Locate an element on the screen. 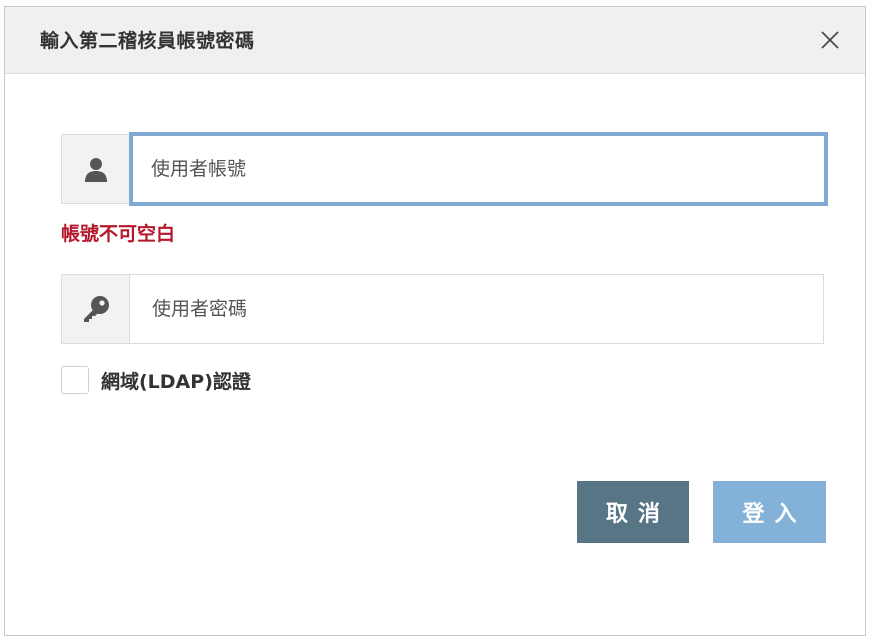  close-button is located at coordinates (830, 40).